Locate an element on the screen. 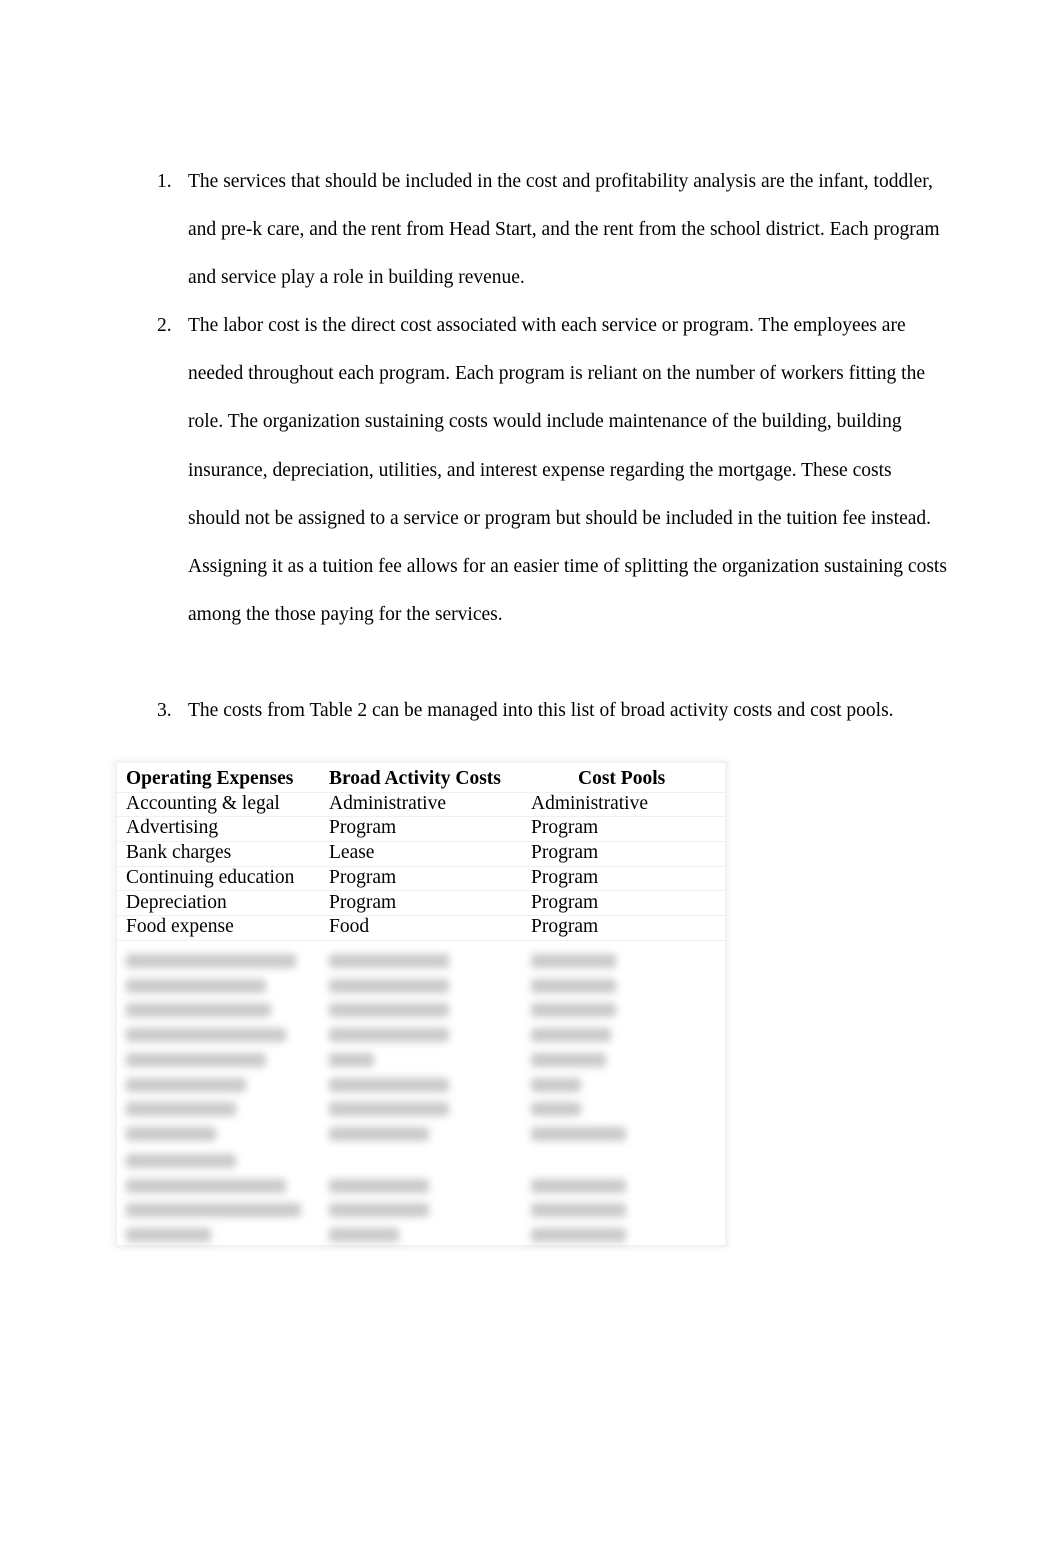 The image size is (1062, 1556). operating-expense-cell: Depreciation is located at coordinates (176, 902).